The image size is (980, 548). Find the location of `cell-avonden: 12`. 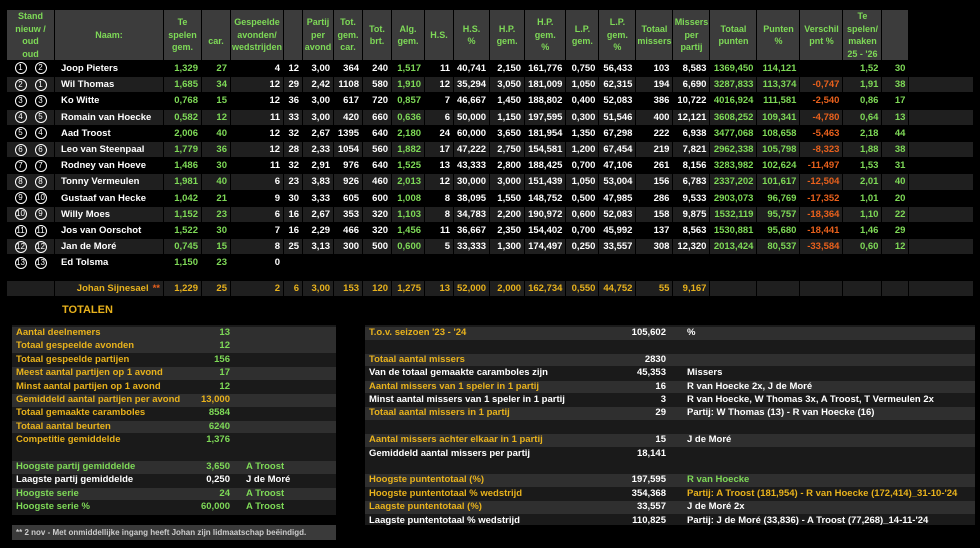

cell-avonden: 12 is located at coordinates (257, 101).